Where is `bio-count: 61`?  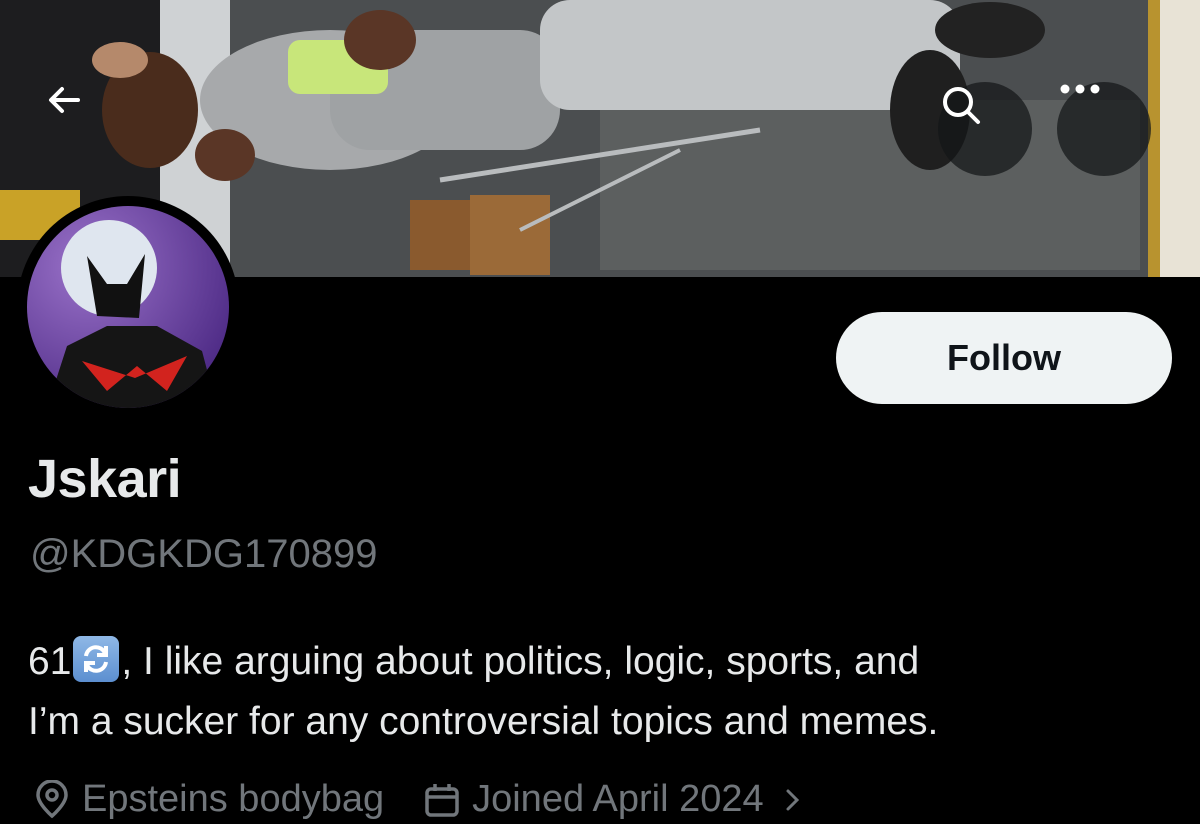
bio-count: 61 is located at coordinates (50, 661).